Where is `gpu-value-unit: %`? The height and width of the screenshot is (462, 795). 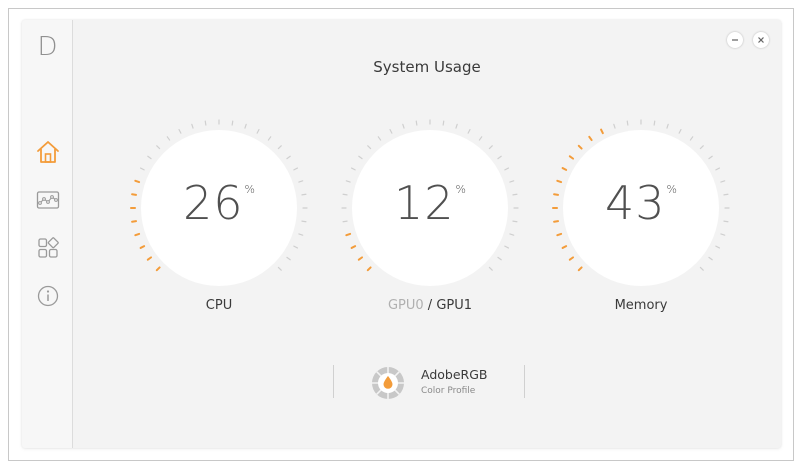
gpu-value-unit: % is located at coordinates (460, 189).